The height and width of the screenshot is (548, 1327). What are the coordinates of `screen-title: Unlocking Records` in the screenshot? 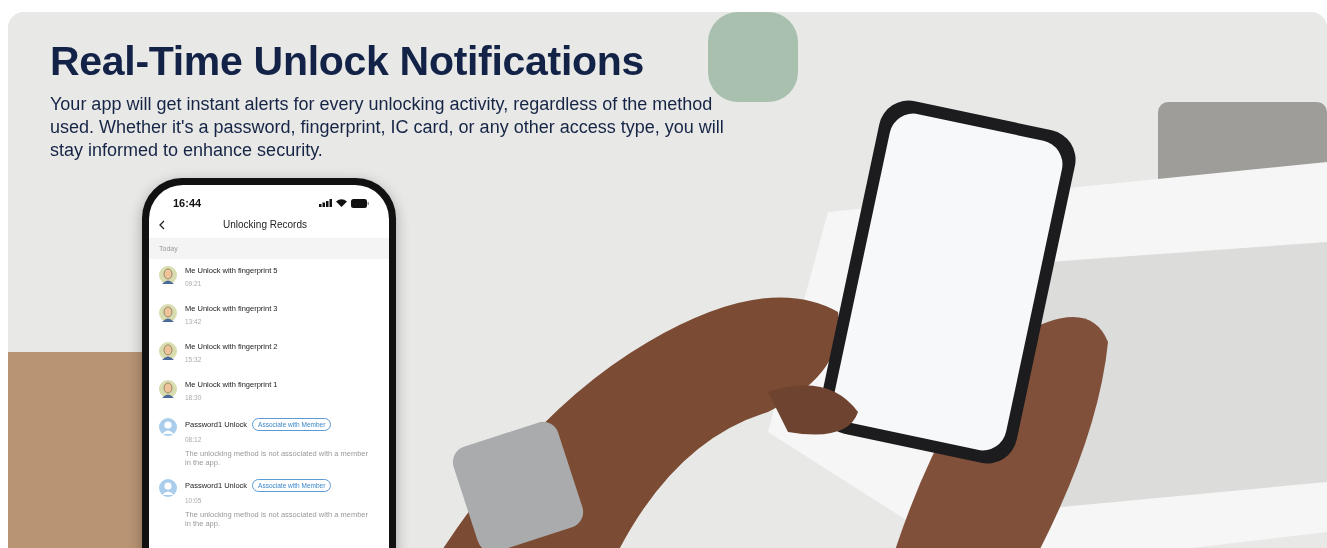 It's located at (265, 224).